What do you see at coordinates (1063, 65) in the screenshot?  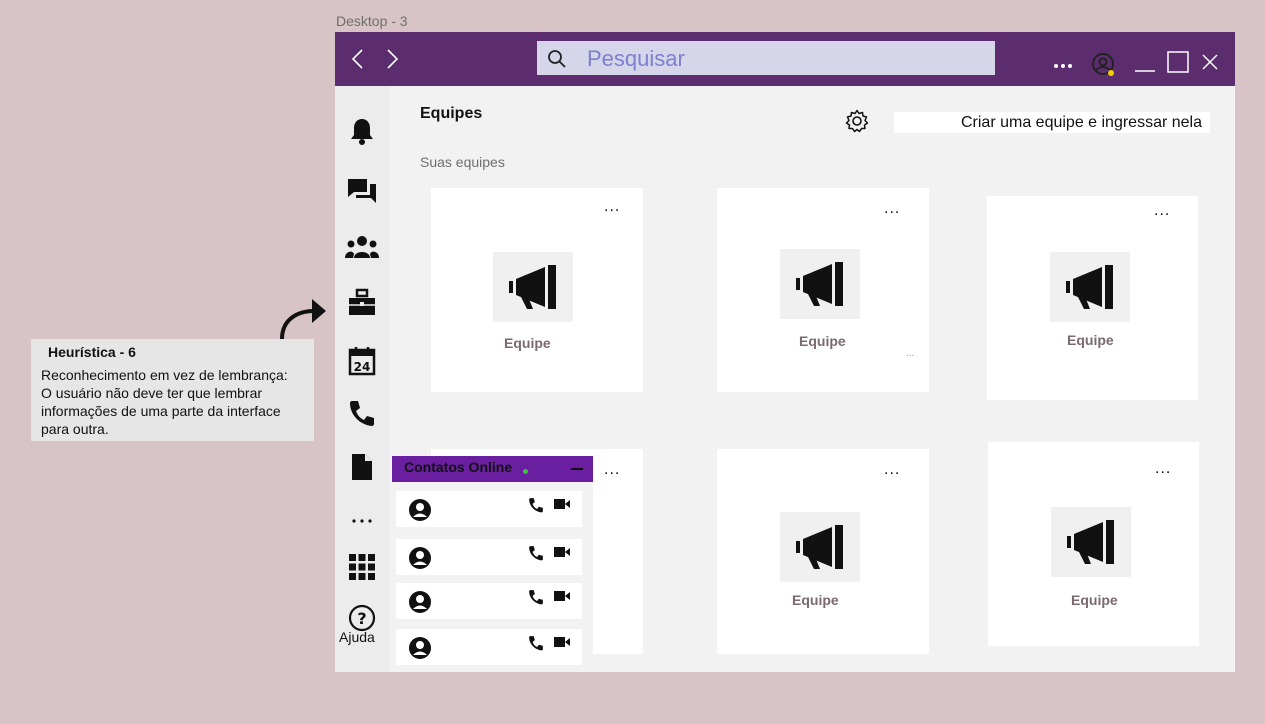 I see `more-options-icon` at bounding box center [1063, 65].